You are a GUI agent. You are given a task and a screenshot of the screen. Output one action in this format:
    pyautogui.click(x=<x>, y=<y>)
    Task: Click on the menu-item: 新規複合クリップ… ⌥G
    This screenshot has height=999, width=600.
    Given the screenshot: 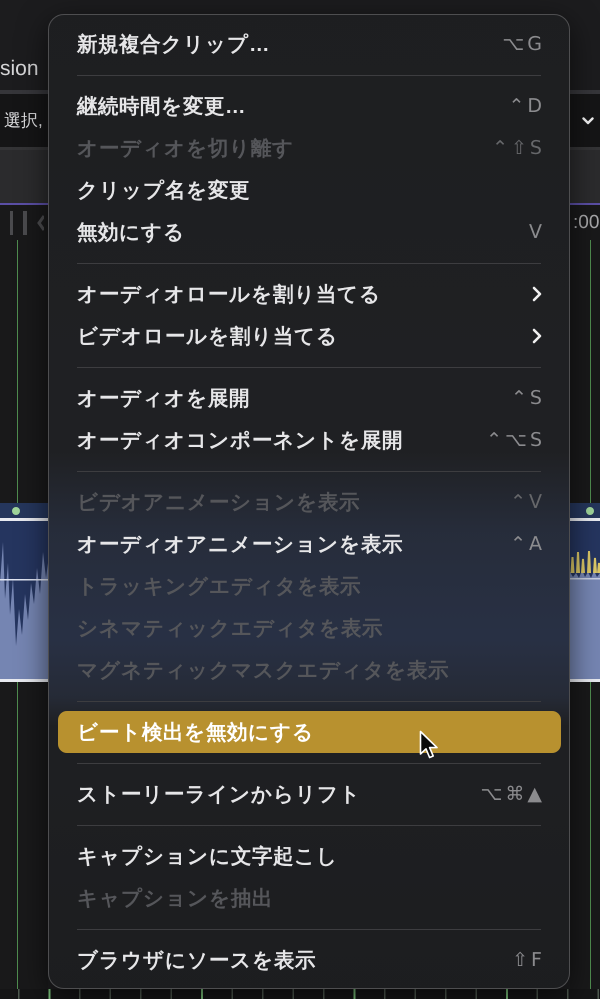 What is the action you would take?
    pyautogui.click(x=309, y=44)
    